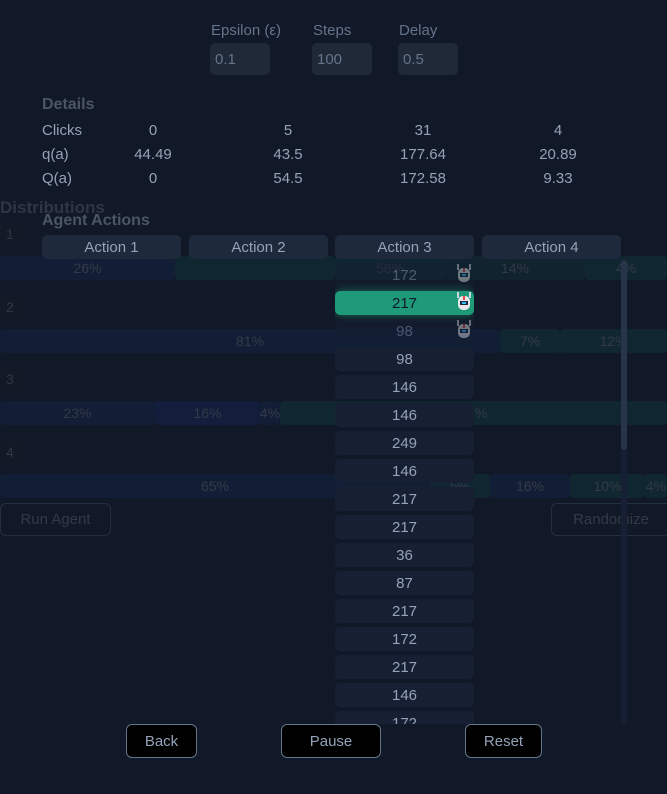 The height and width of the screenshot is (794, 667). I want to click on reset-button: Reset, so click(503, 741).